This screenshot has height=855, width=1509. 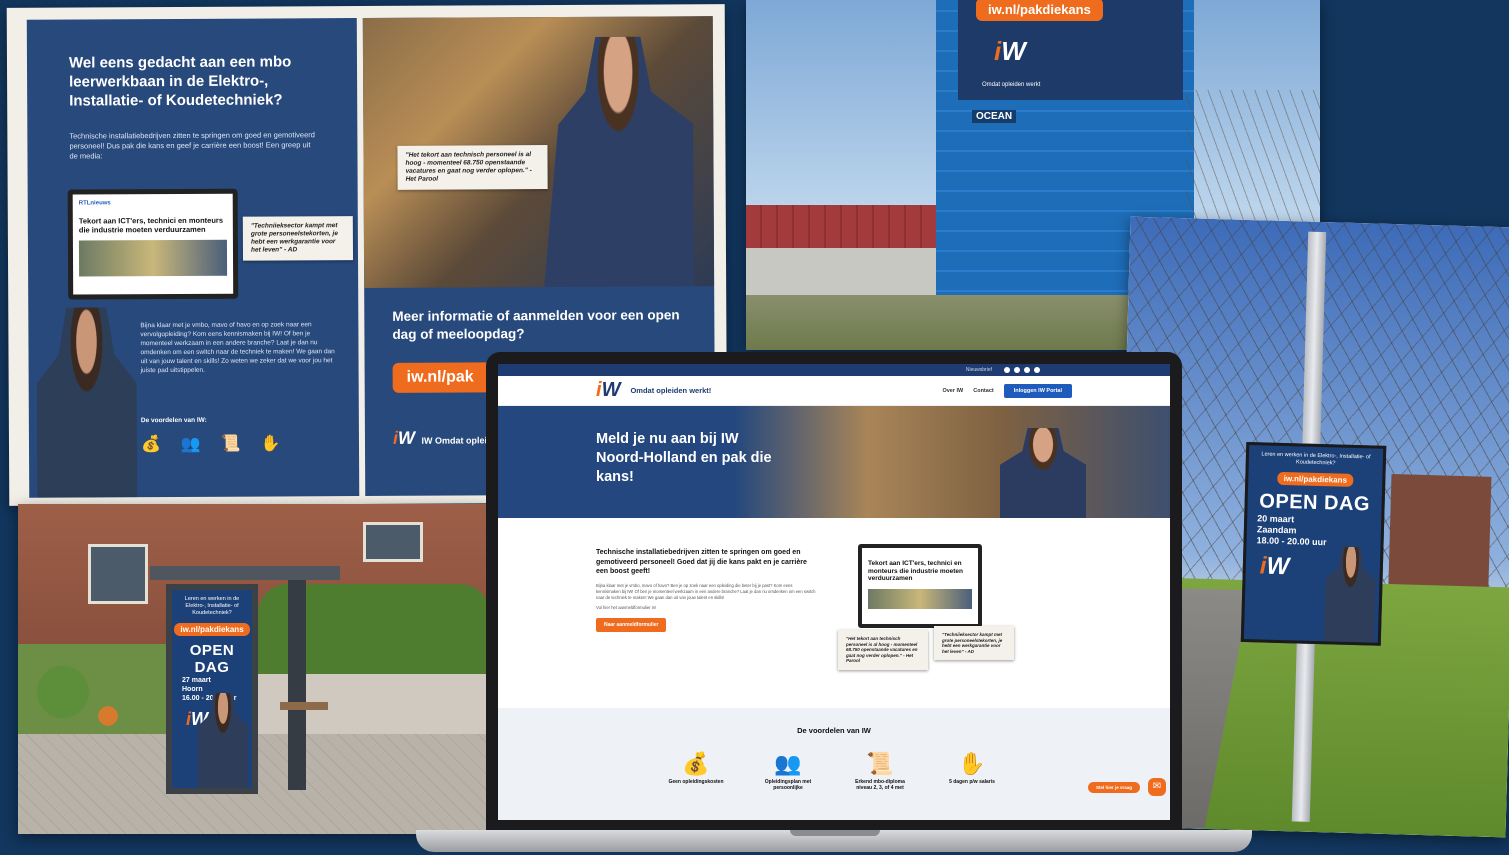 I want to click on site-slogan: Omdat opleiden werkt!, so click(x=671, y=390).